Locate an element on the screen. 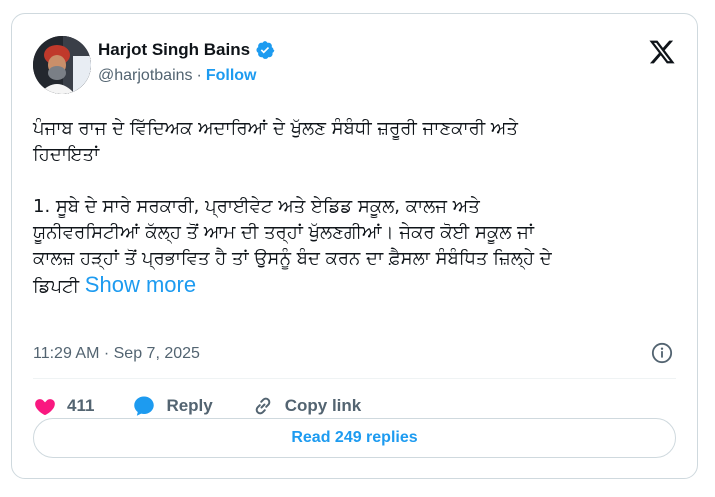 The height and width of the screenshot is (497, 715). divider is located at coordinates (354, 378).